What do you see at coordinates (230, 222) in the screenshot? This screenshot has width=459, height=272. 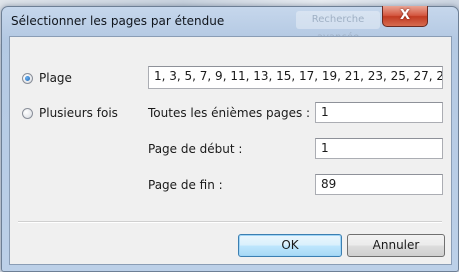 I see `separator` at bounding box center [230, 222].